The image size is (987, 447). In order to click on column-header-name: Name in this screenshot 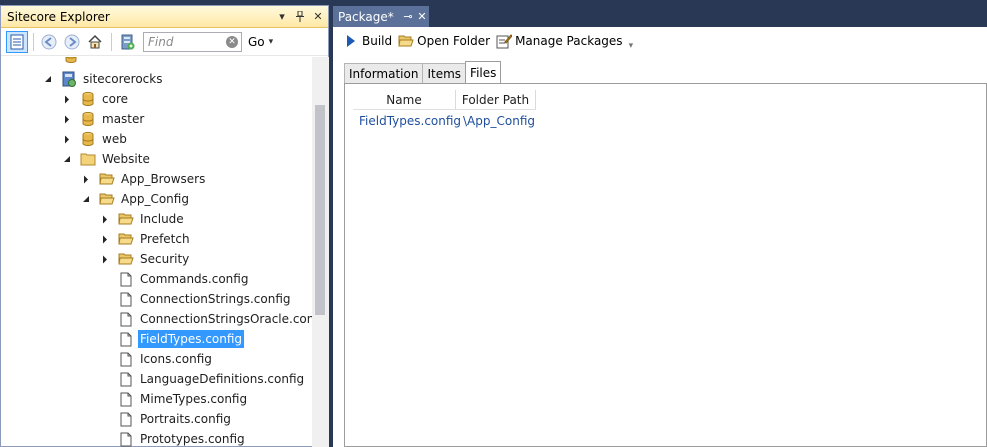, I will do `click(404, 99)`.